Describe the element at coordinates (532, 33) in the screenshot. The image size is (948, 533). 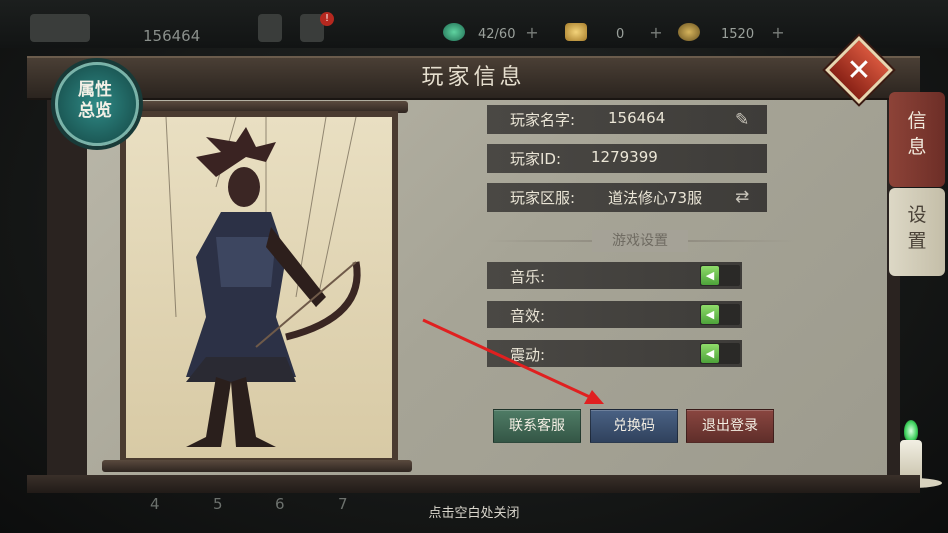
I see `energy-plus-icon: +` at that location.